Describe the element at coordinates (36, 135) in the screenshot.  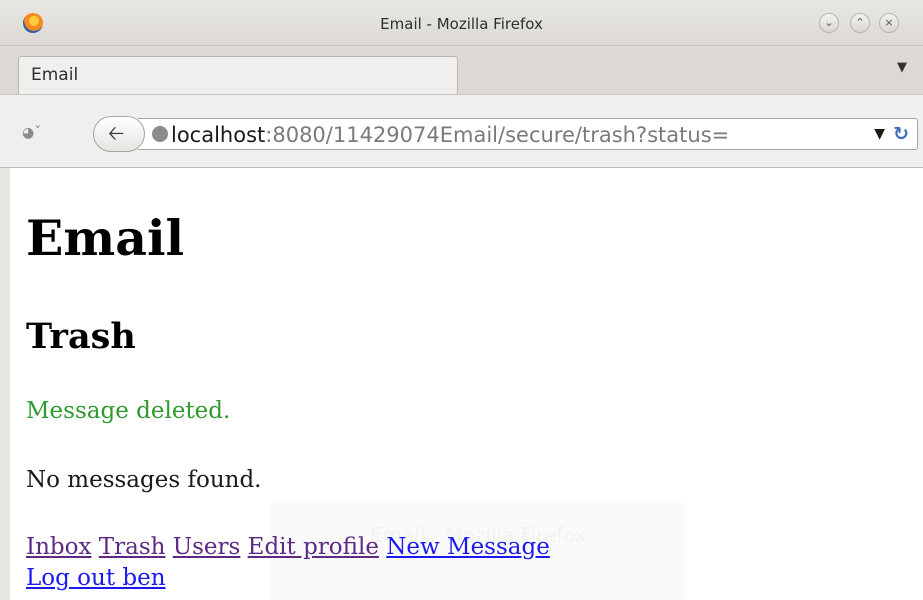
I see `history-icon: ◕ˇ` at that location.